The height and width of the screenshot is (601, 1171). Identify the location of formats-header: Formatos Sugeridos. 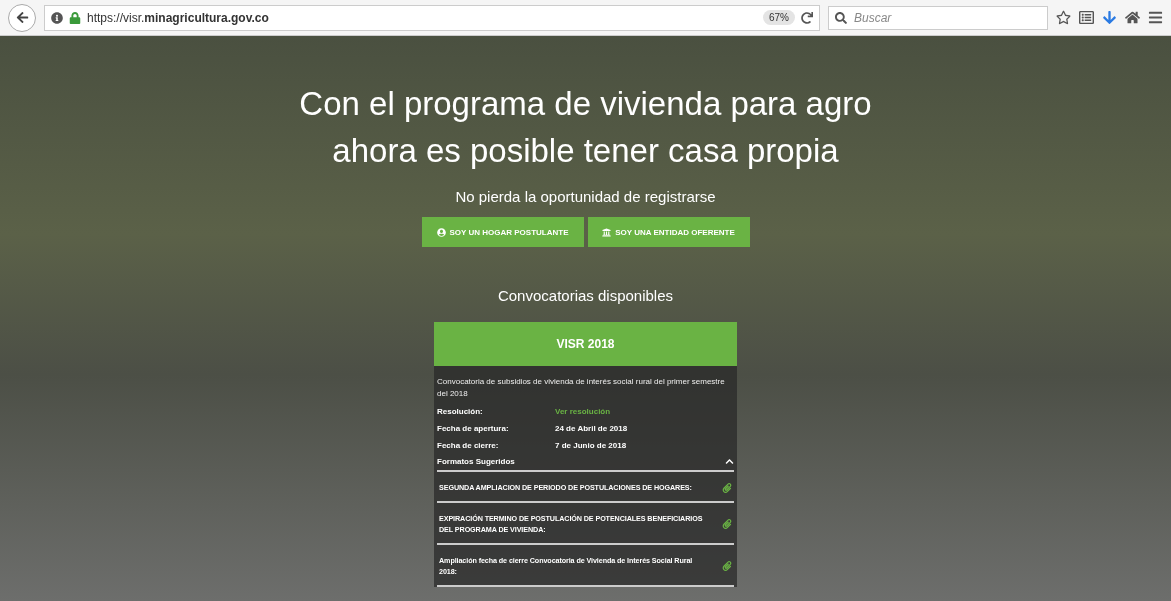
(585, 464).